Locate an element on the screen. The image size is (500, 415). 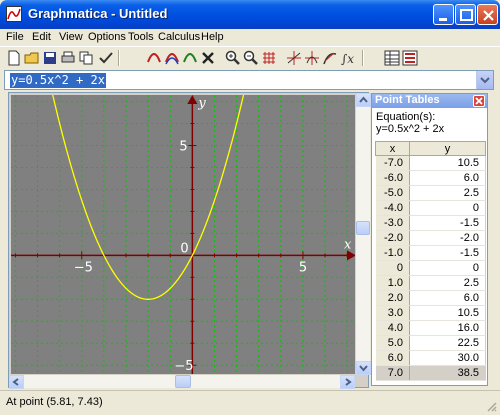
scroll-up-button is located at coordinates (363, 100).